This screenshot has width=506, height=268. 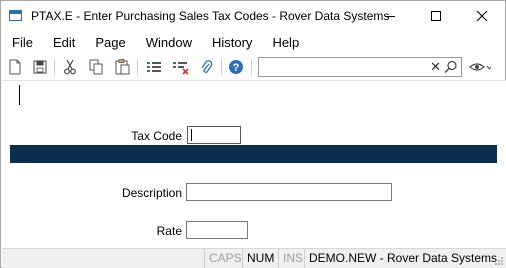 I want to click on maximize-button, so click(x=436, y=16).